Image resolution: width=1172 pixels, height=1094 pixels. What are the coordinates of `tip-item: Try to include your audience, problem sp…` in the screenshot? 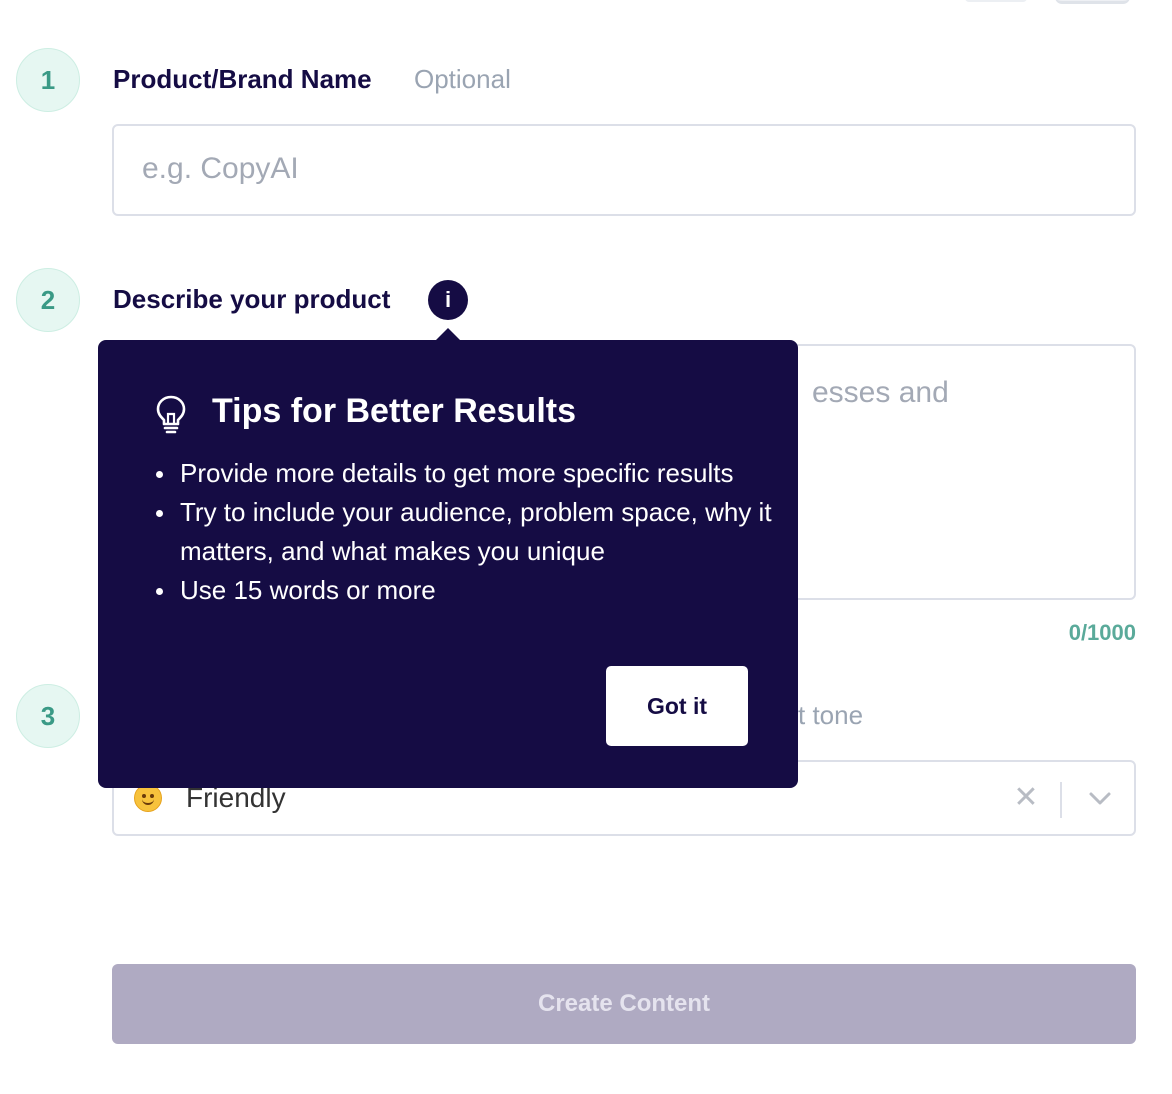 It's located at (464, 532).